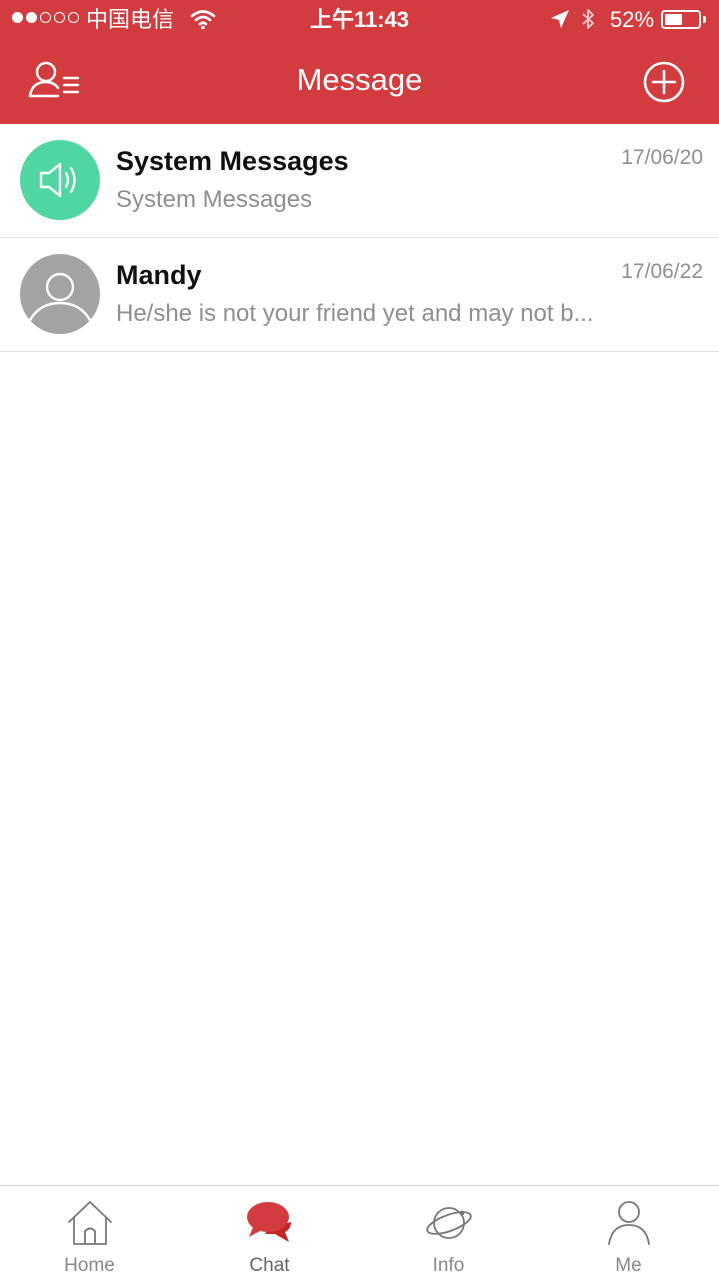 This screenshot has width=719, height=1280. I want to click on add-button, so click(664, 82).